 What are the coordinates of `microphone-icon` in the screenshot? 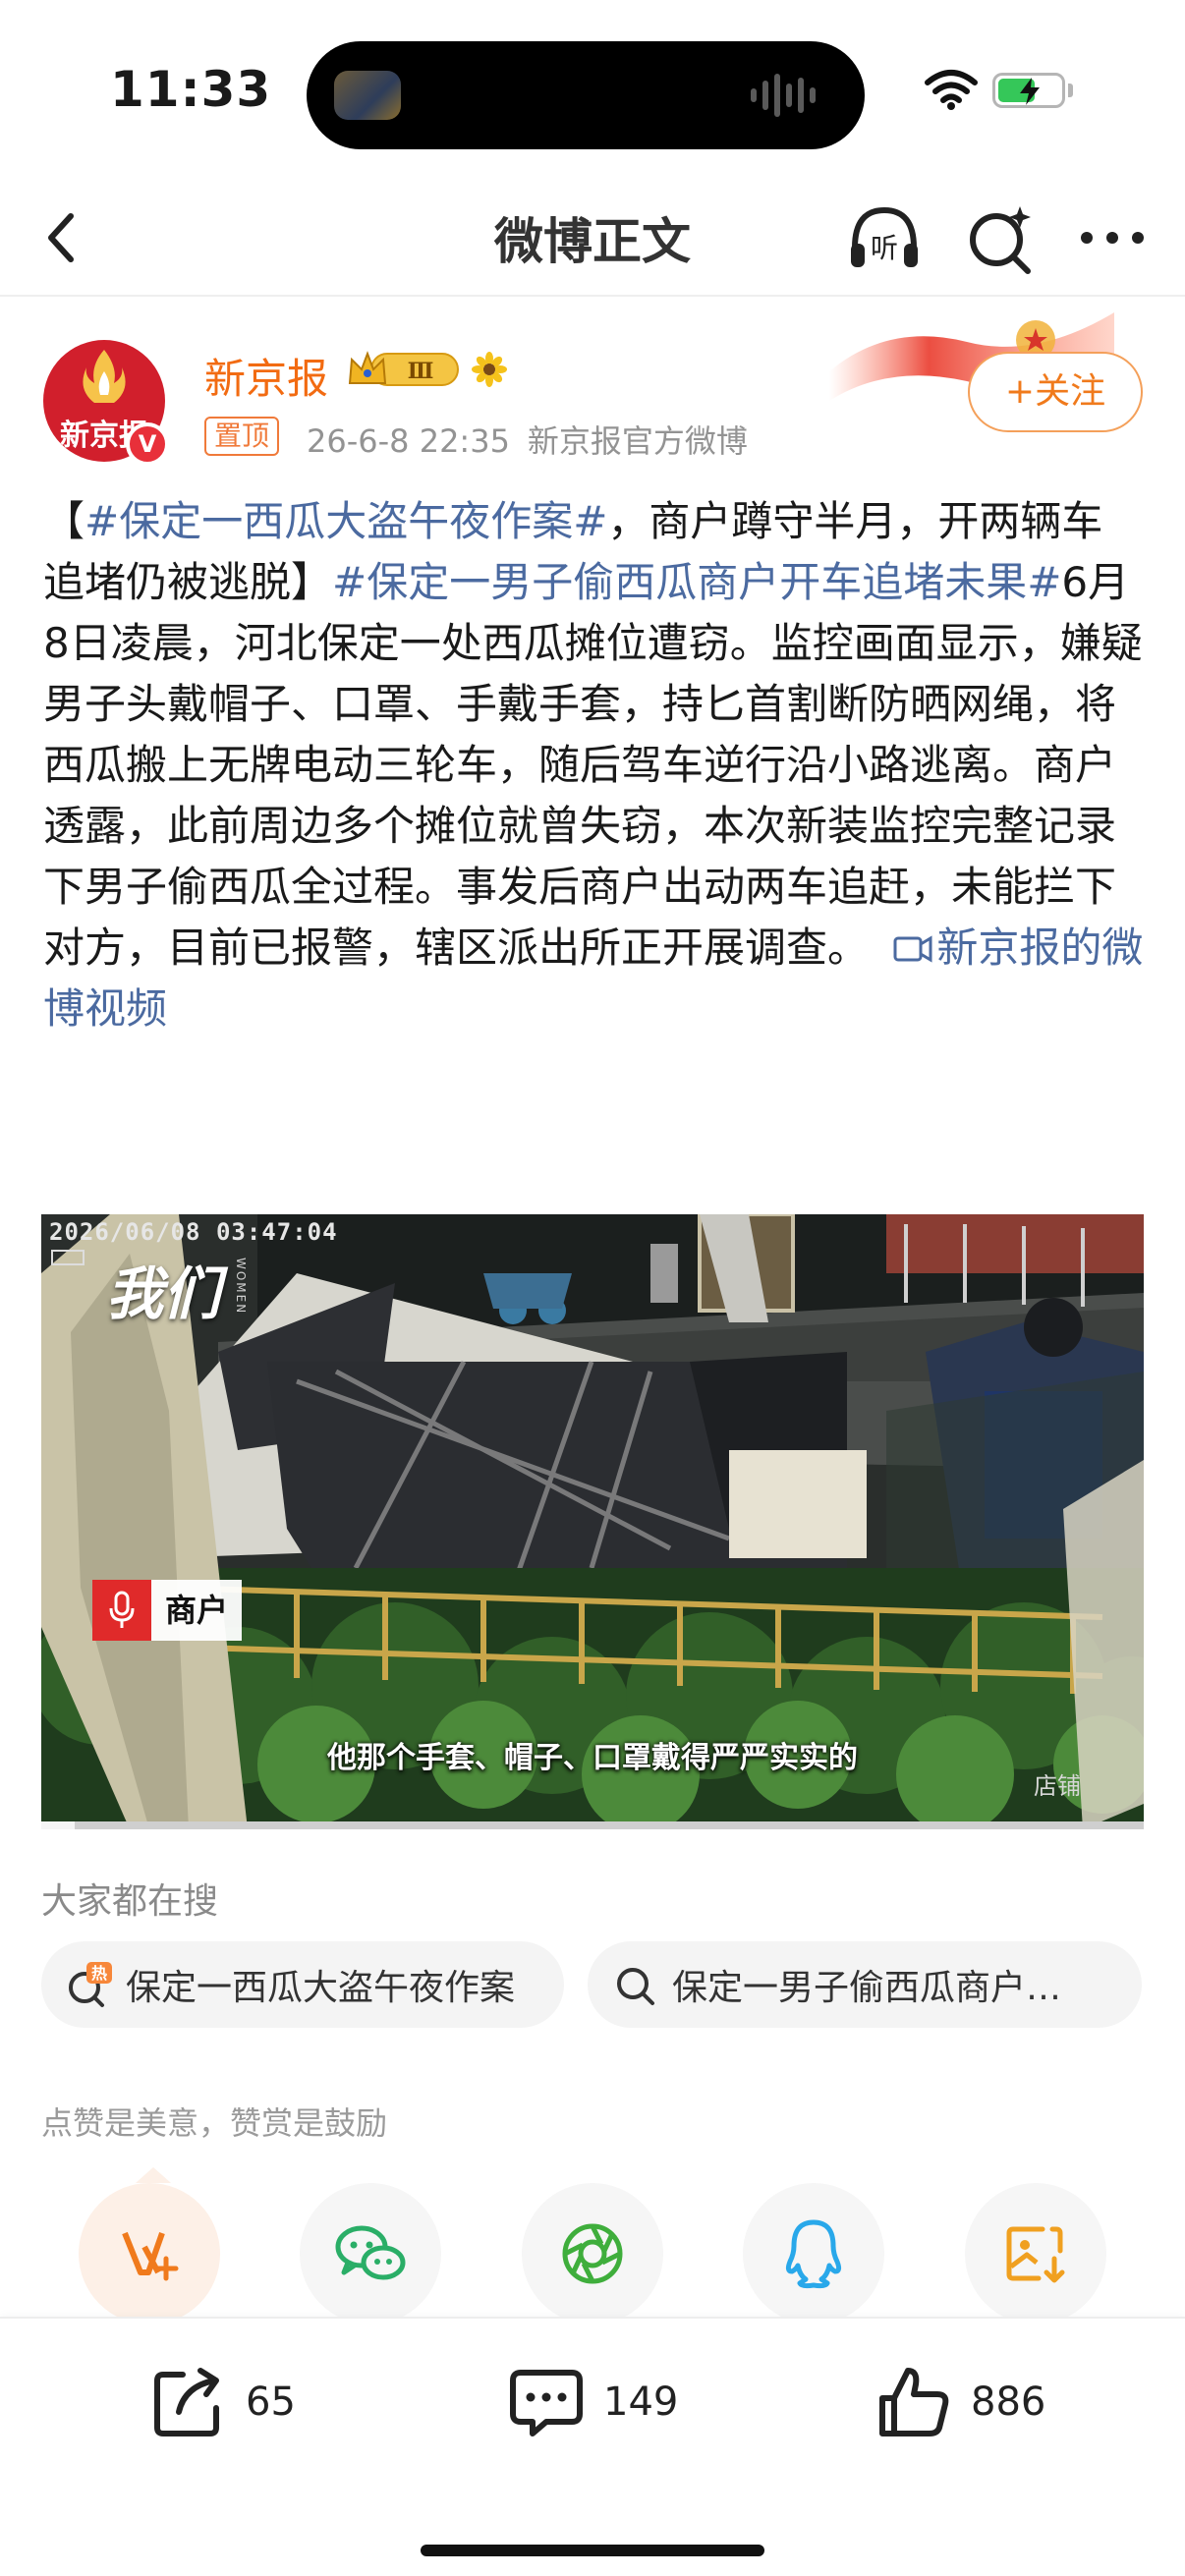 It's located at (122, 1610).